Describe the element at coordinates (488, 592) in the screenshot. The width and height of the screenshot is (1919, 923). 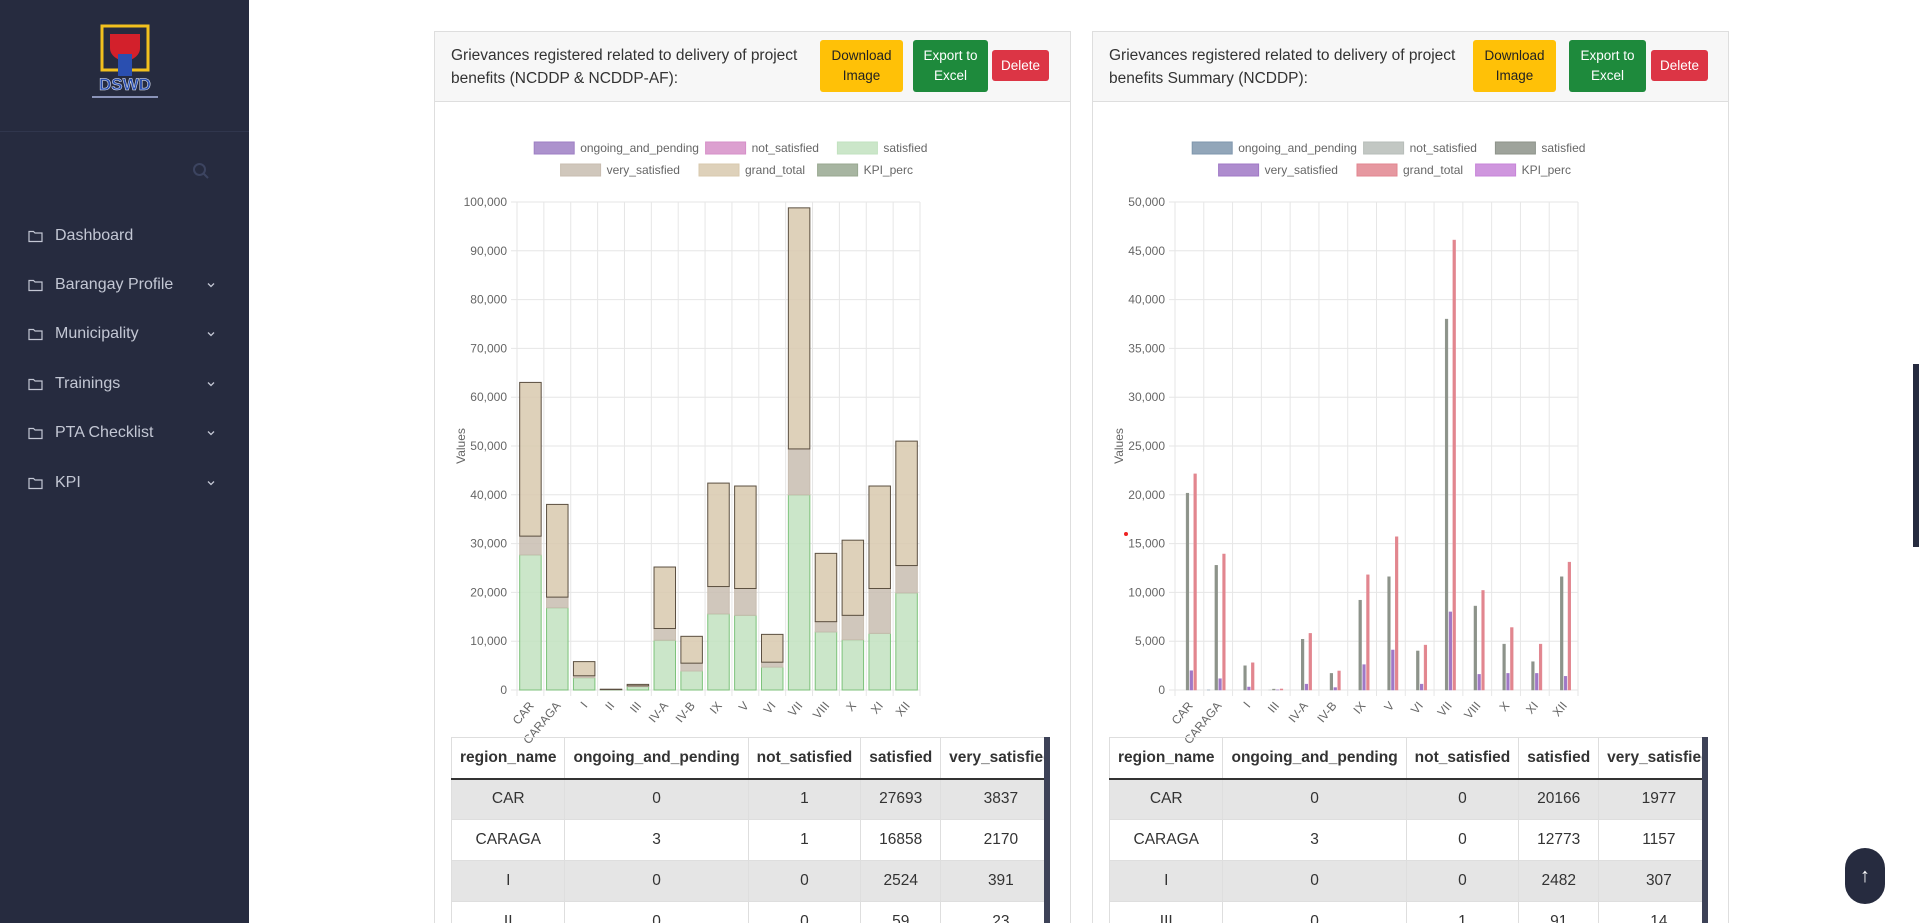
I see `y-tick-label: 20,000` at that location.